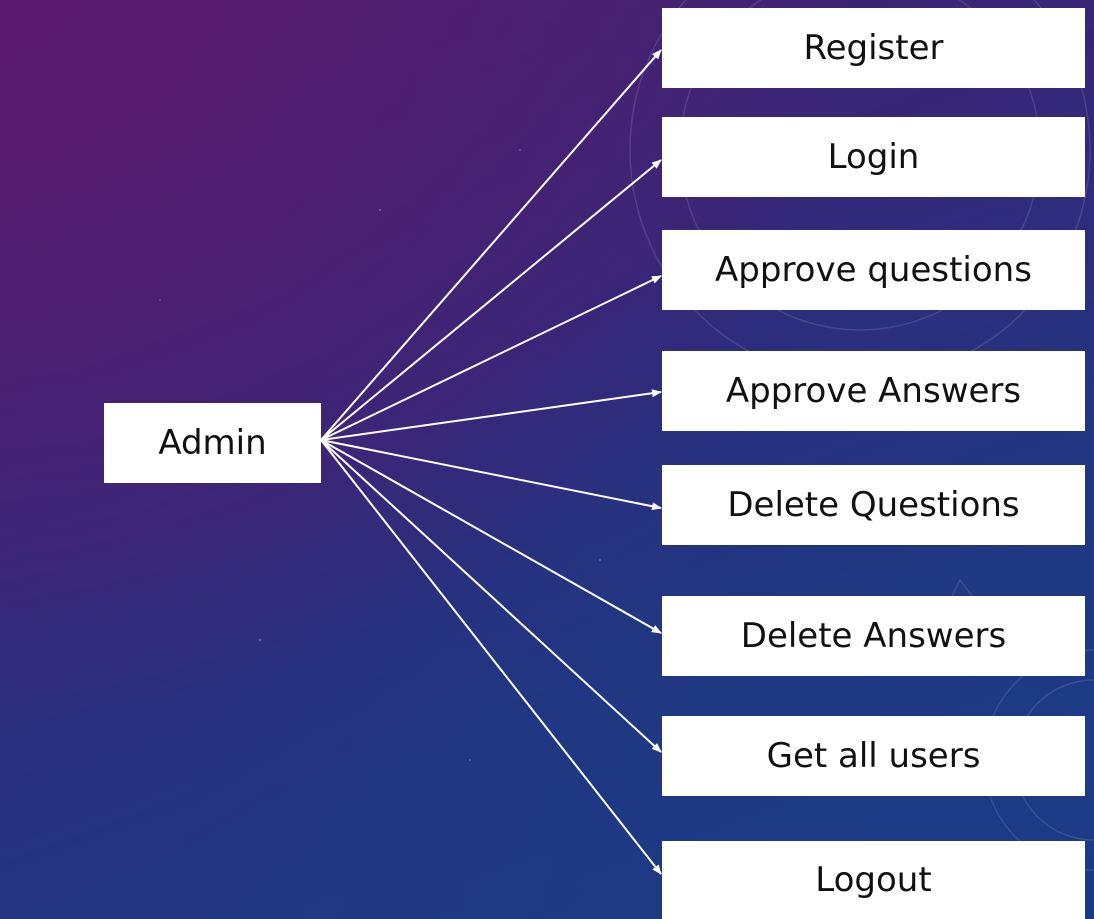  Describe the element at coordinates (491, 536) in the screenshot. I see `arrow-admin-to-delete-answers` at that location.